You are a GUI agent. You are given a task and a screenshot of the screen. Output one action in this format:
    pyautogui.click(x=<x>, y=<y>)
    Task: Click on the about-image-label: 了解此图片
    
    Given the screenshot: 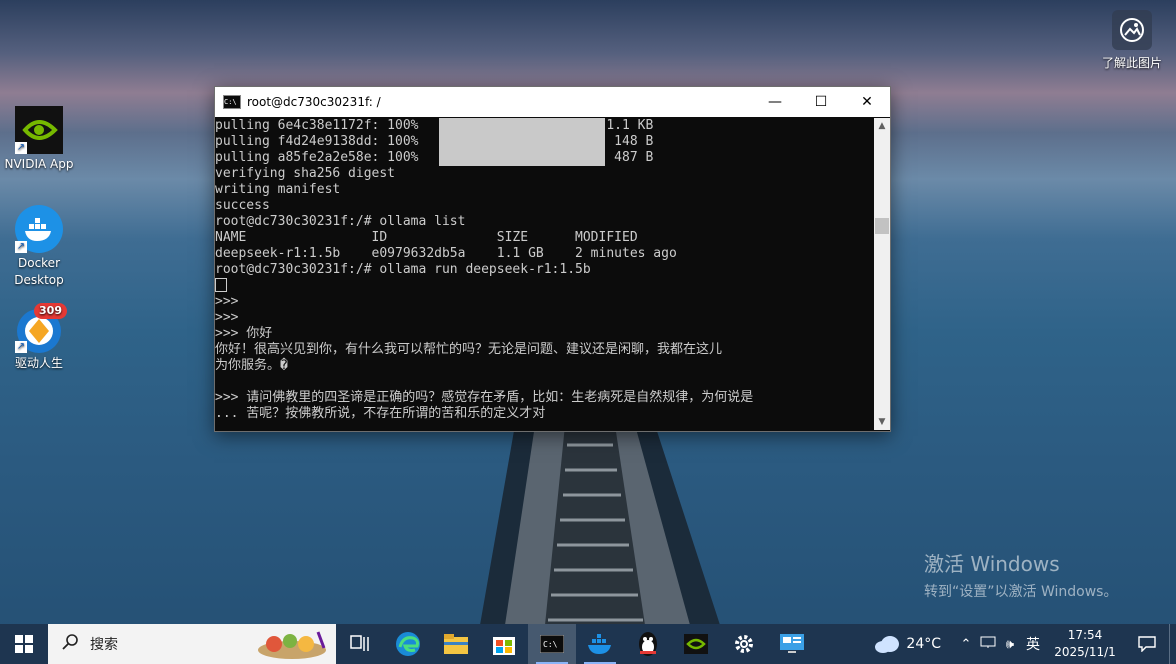 What is the action you would take?
    pyautogui.click(x=1131, y=63)
    